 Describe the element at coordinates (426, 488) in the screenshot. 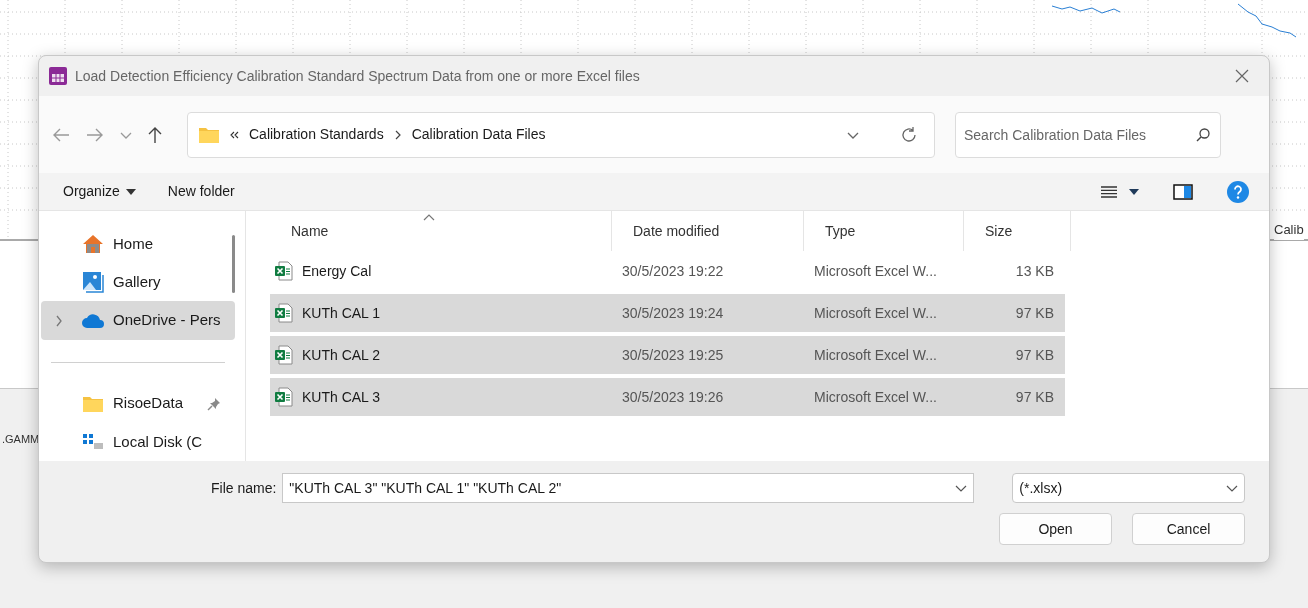

I see `file-name-value: "KUTh CAL 3" "KUTh CAL 1" "KUTh CAL 2"` at that location.